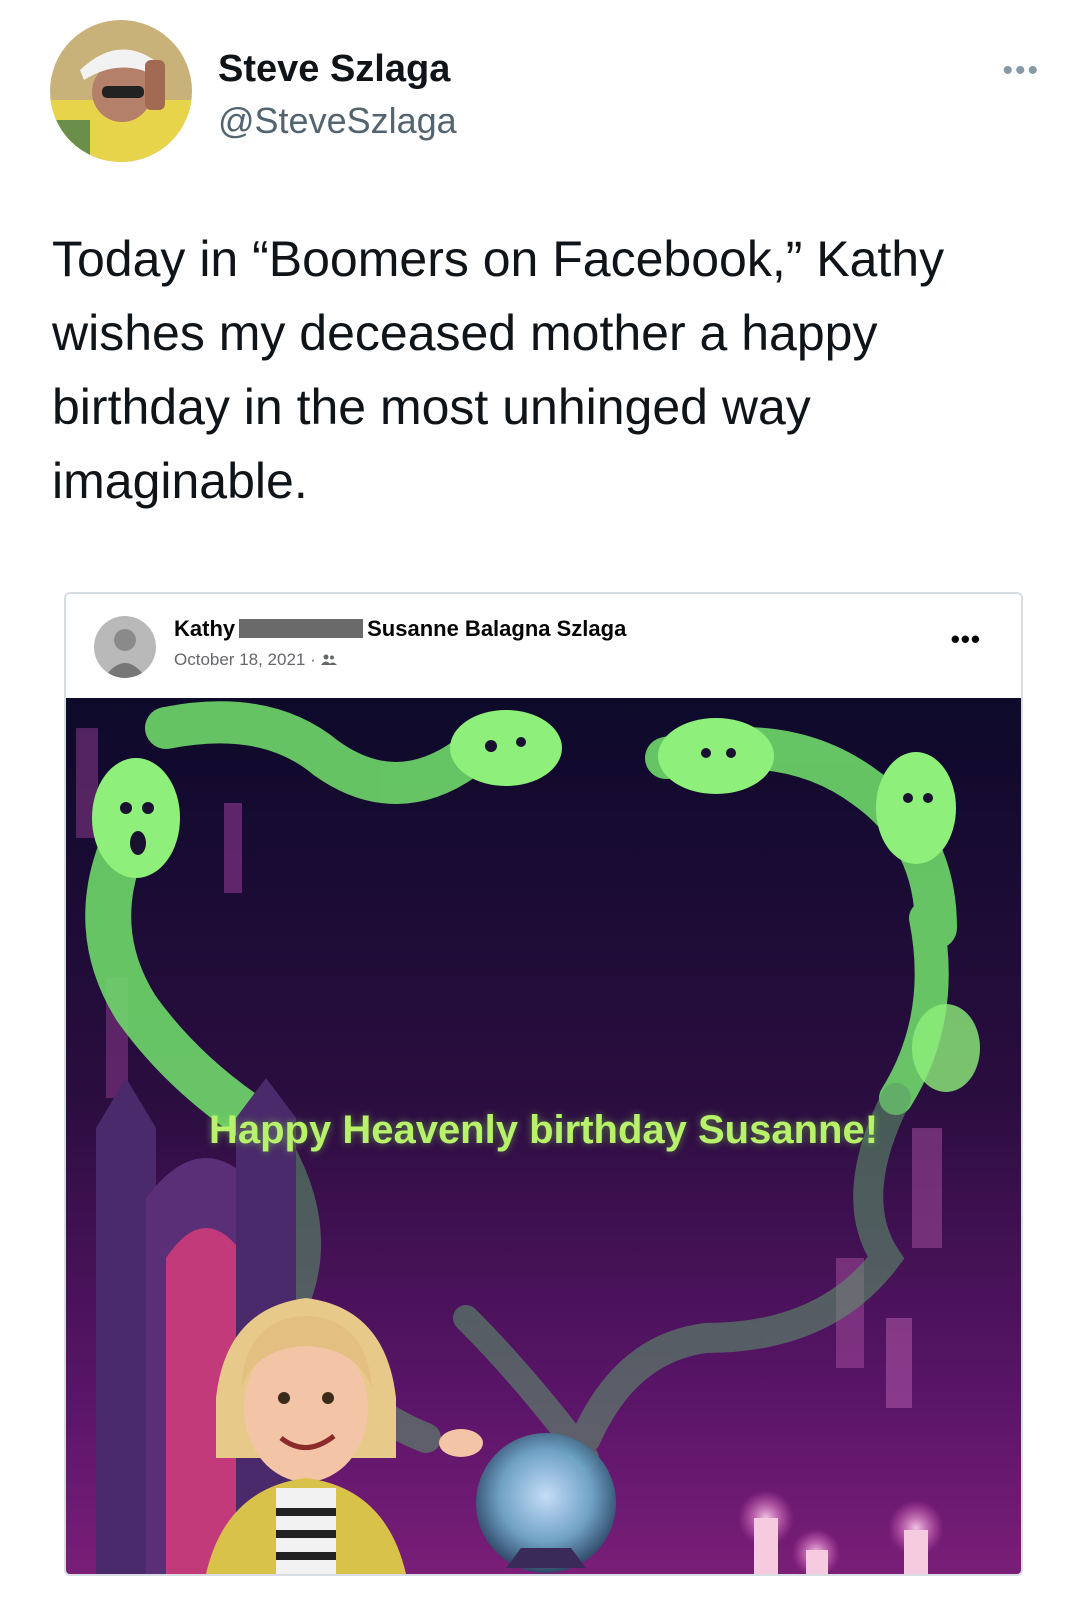 The height and width of the screenshot is (1600, 1080). I want to click on crystal-ball, so click(546, 1503).